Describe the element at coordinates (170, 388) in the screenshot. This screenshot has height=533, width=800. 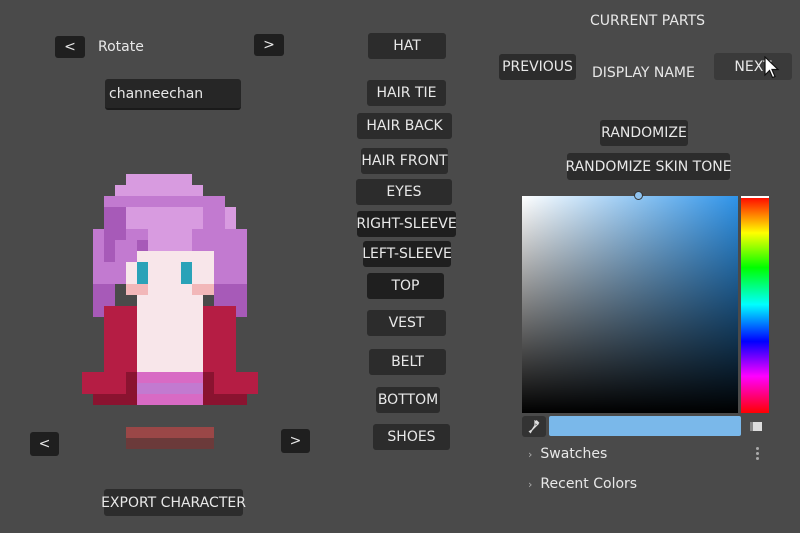
I see `skirt-pixel` at that location.